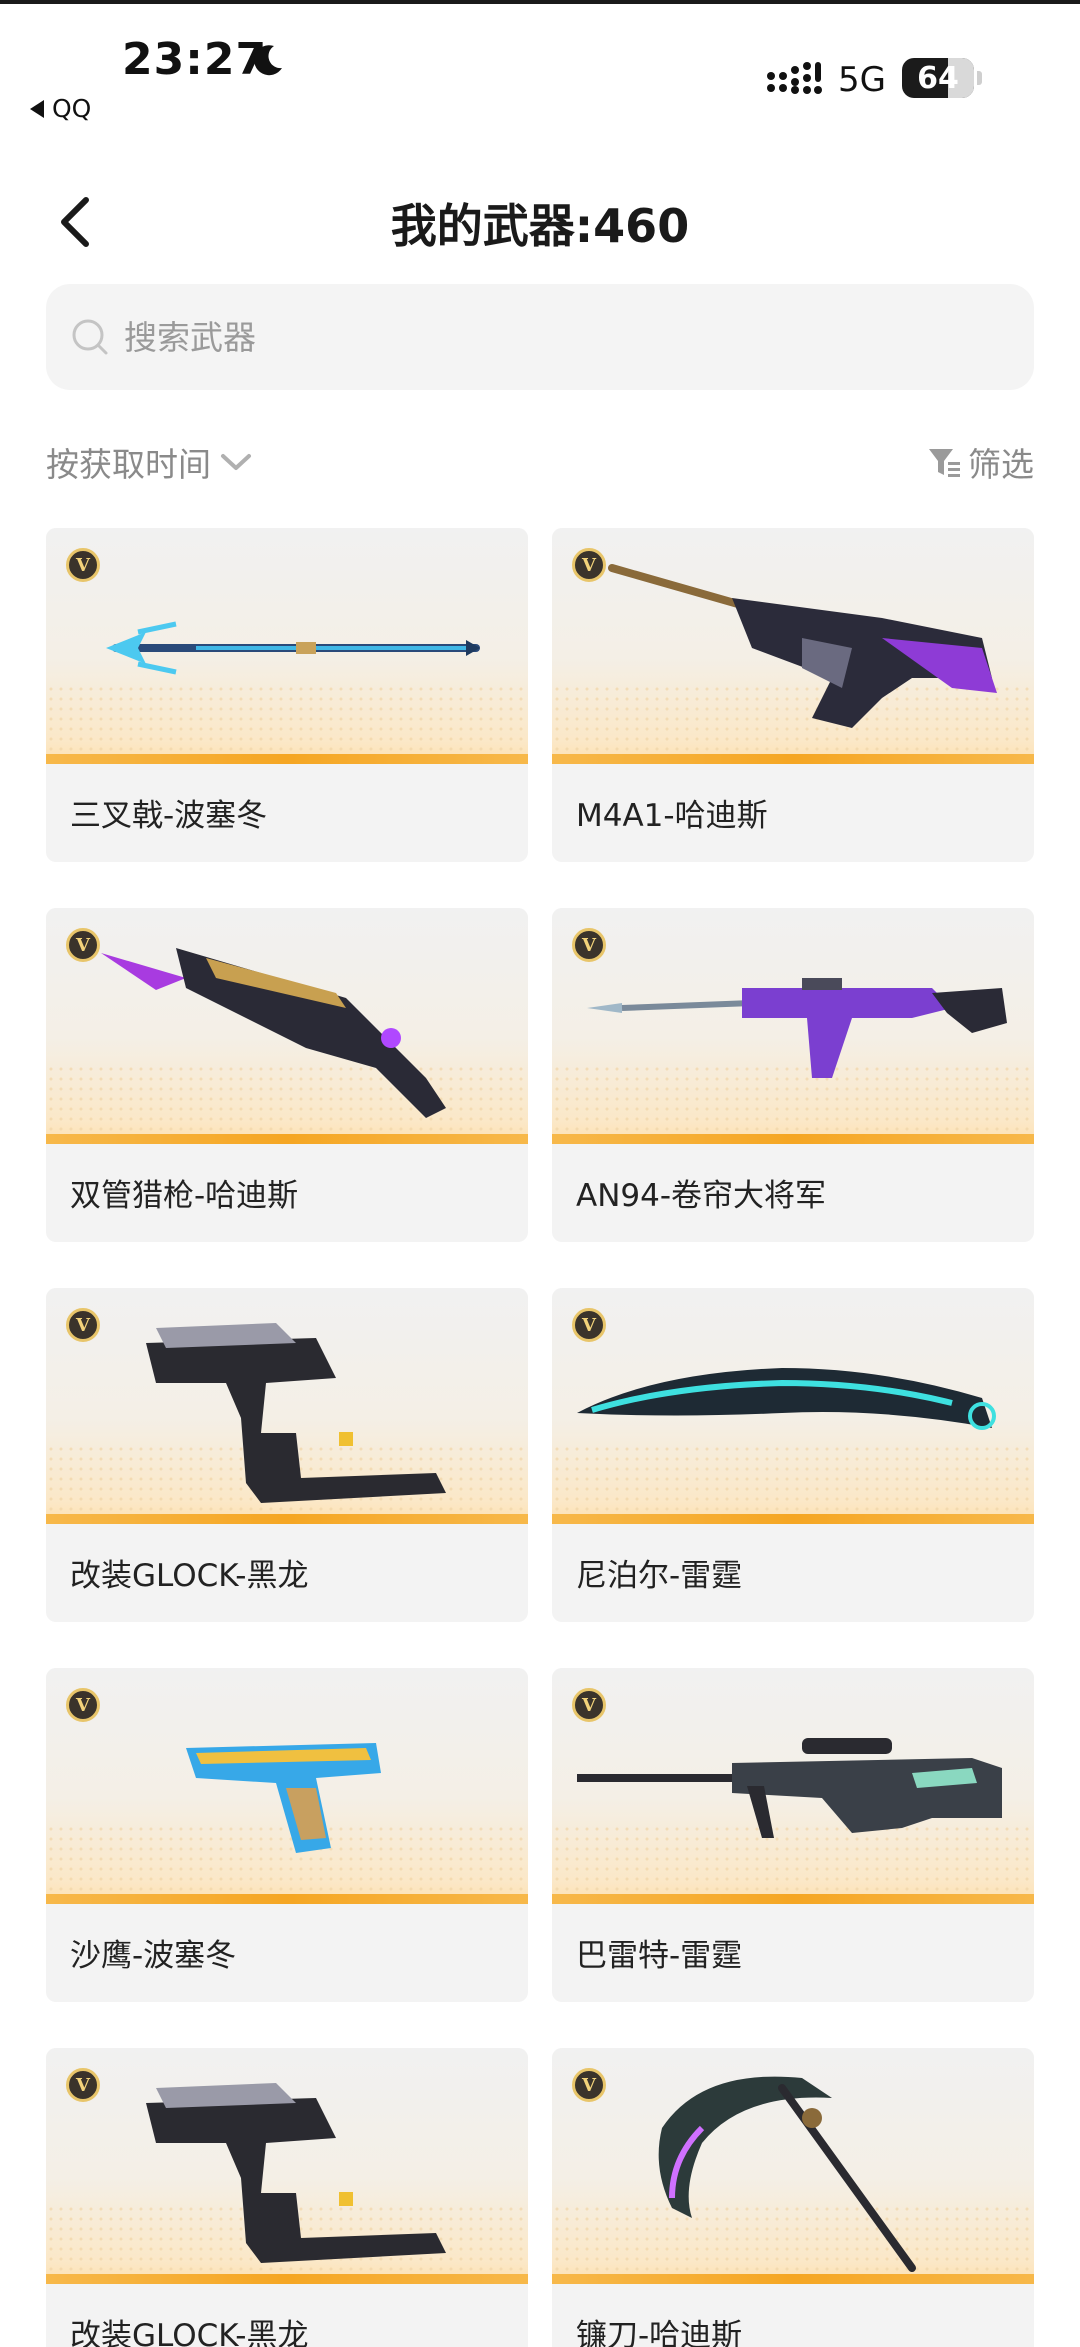 The width and height of the screenshot is (1080, 2347). Describe the element at coordinates (184, 1196) in the screenshot. I see `weapon-name: 双管猎枪-哈迪斯` at that location.